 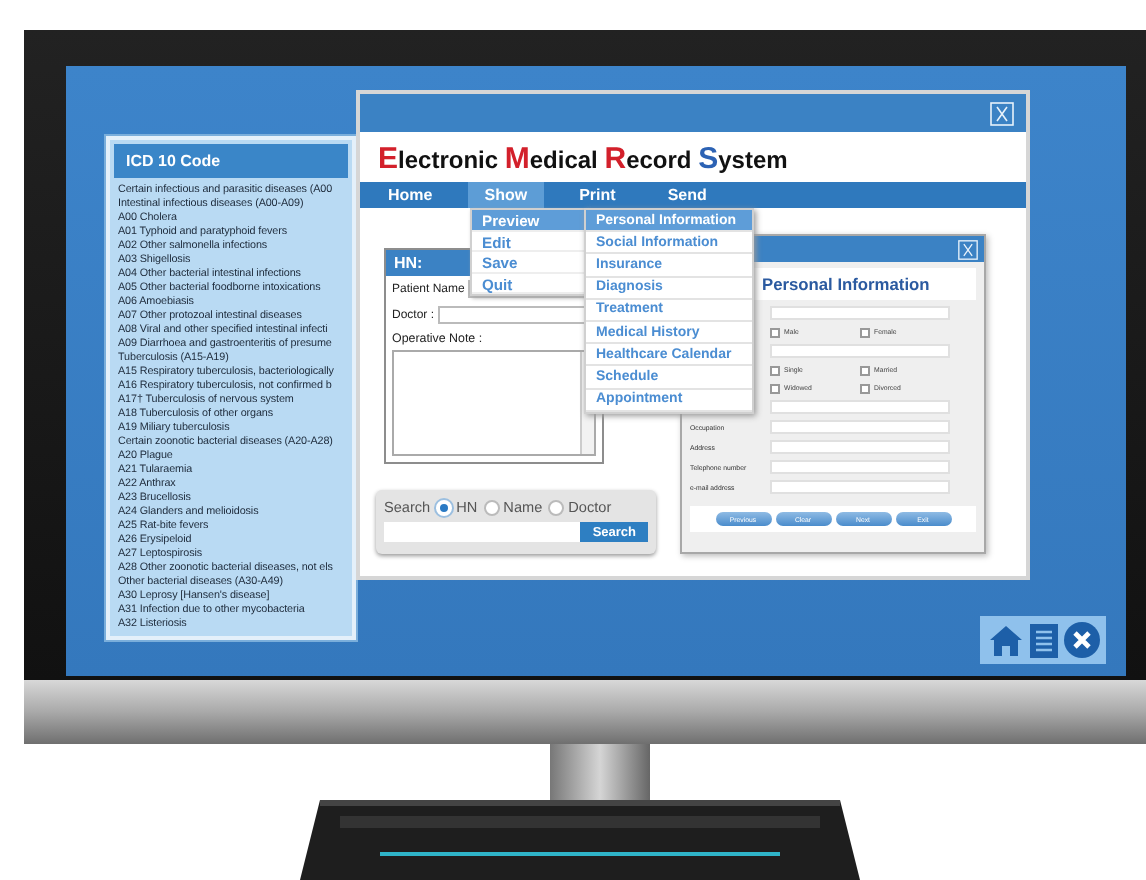 I want to click on menu-tab: Home, so click(x=410, y=195).